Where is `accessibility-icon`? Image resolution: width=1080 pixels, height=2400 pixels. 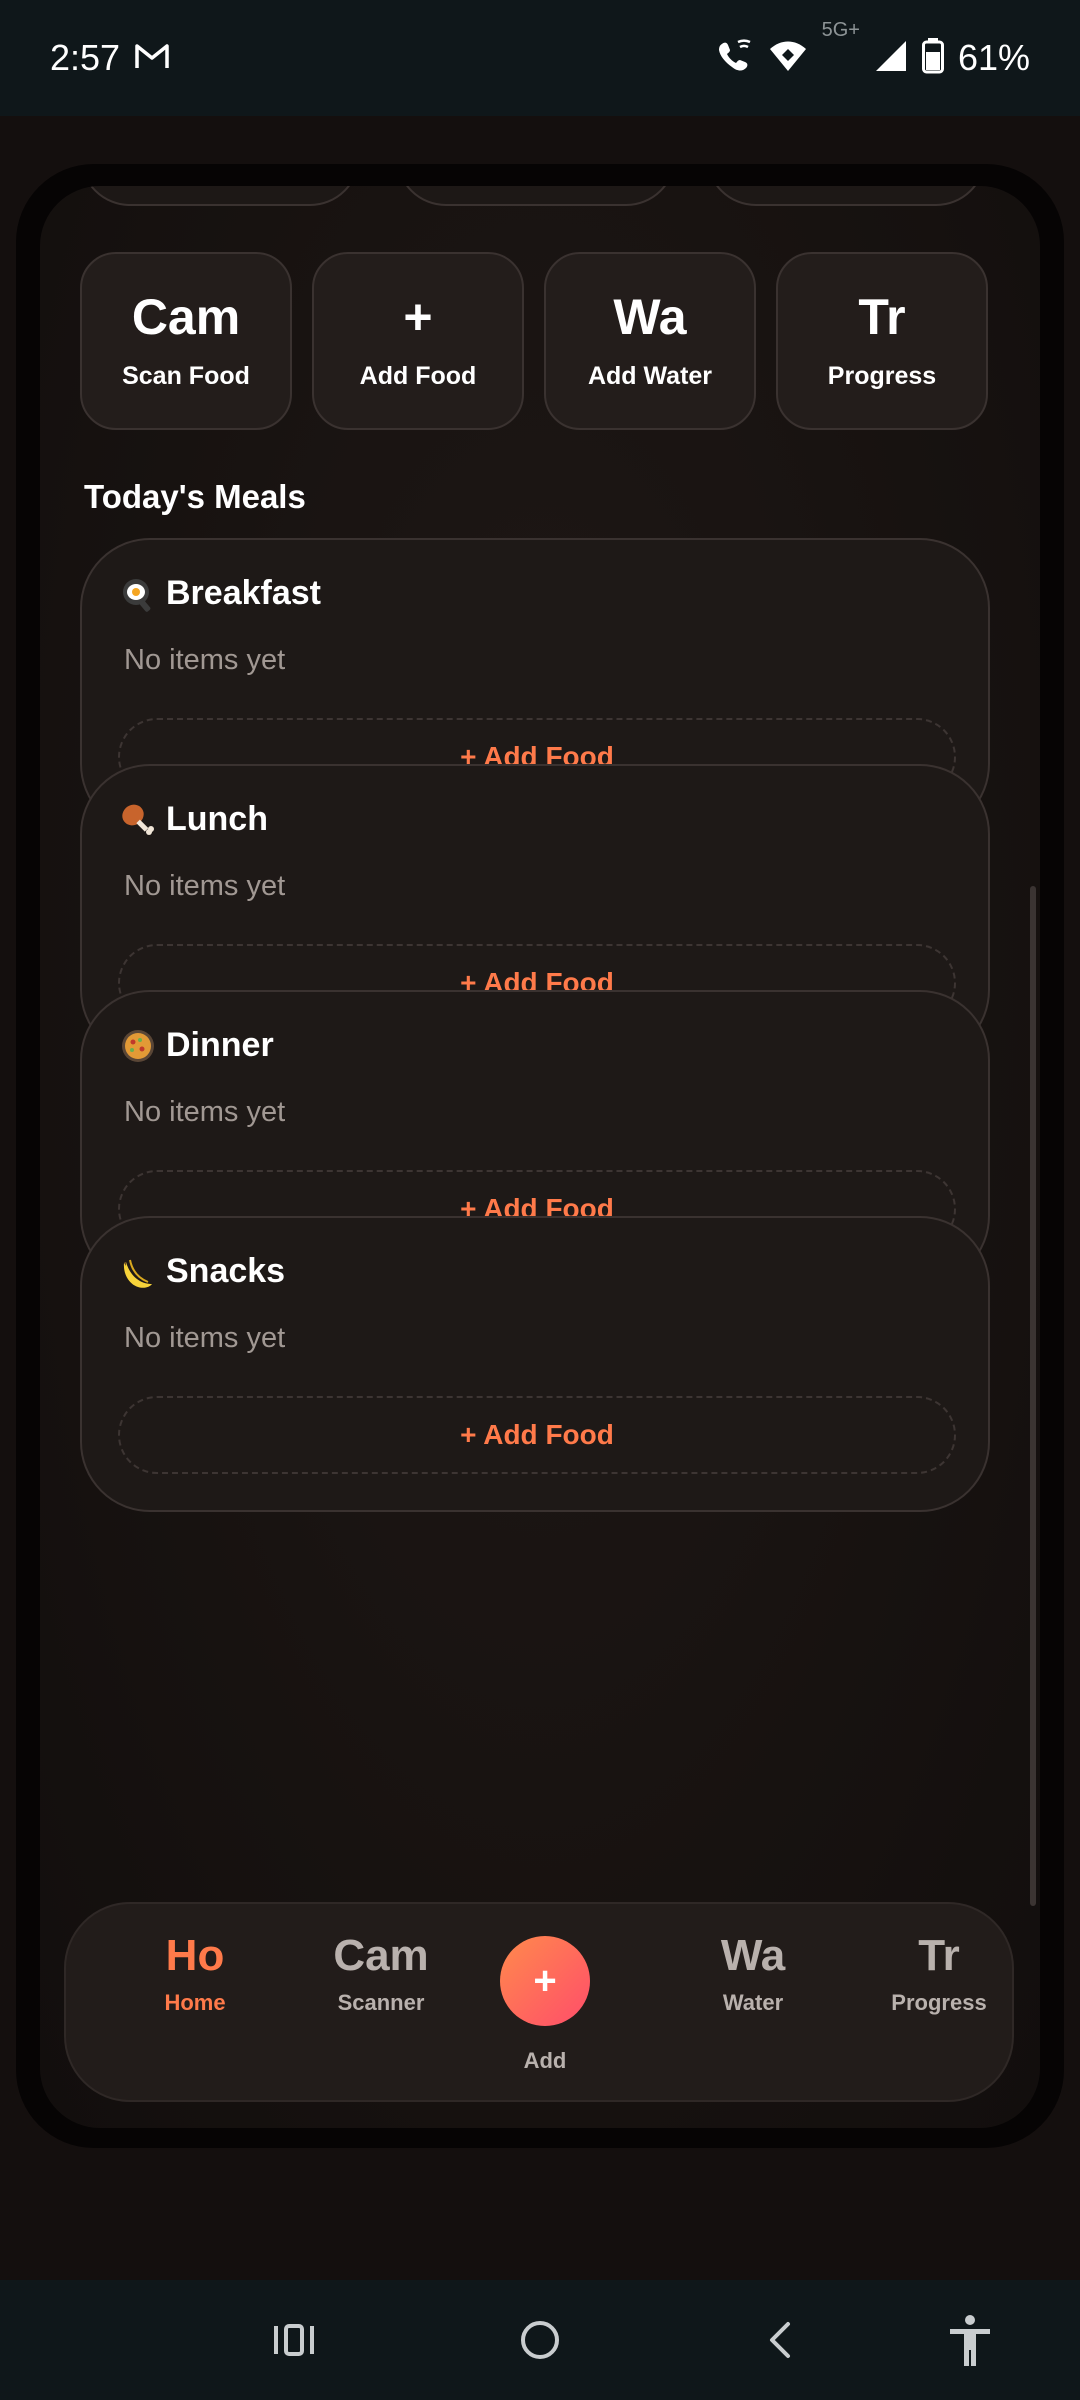 accessibility-icon is located at coordinates (970, 2340).